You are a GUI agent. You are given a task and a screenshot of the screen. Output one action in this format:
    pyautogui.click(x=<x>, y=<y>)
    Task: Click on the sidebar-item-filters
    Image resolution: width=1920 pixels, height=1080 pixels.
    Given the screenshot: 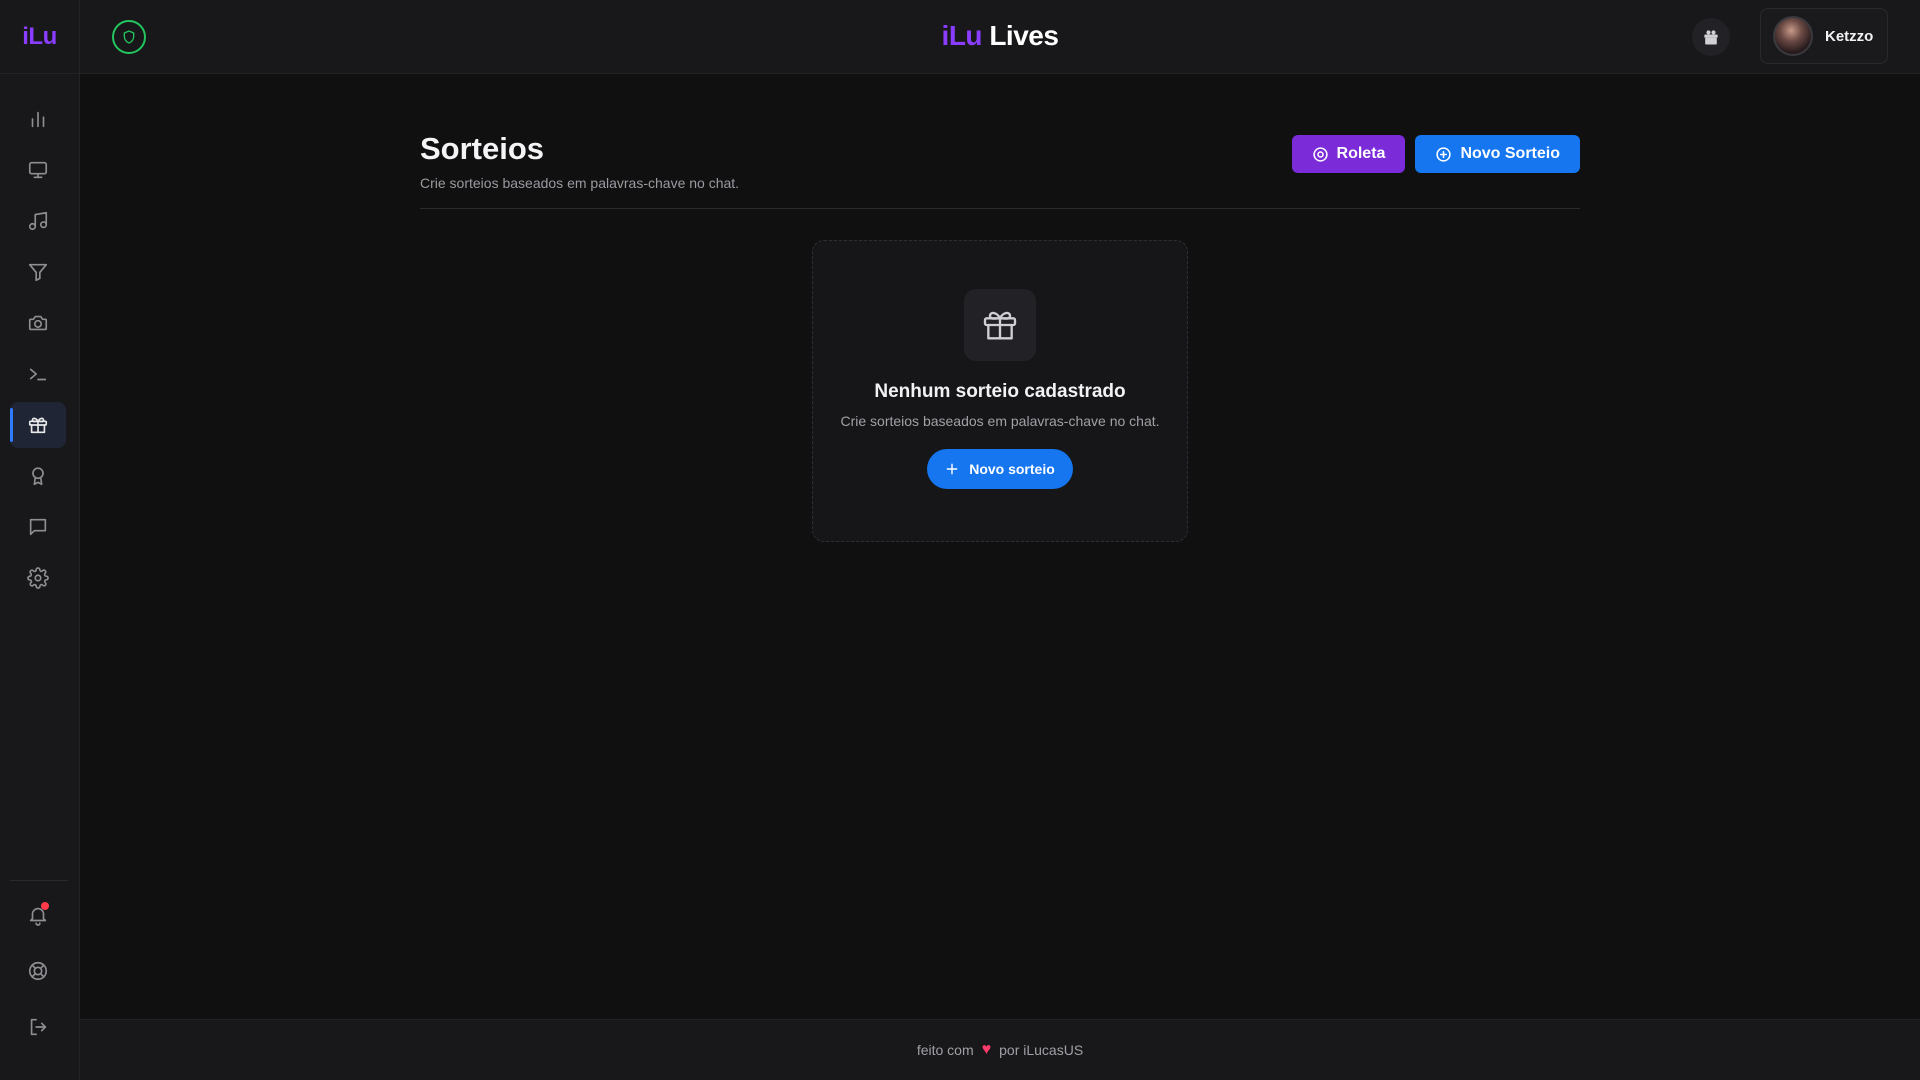 What is the action you would take?
    pyautogui.click(x=38, y=272)
    